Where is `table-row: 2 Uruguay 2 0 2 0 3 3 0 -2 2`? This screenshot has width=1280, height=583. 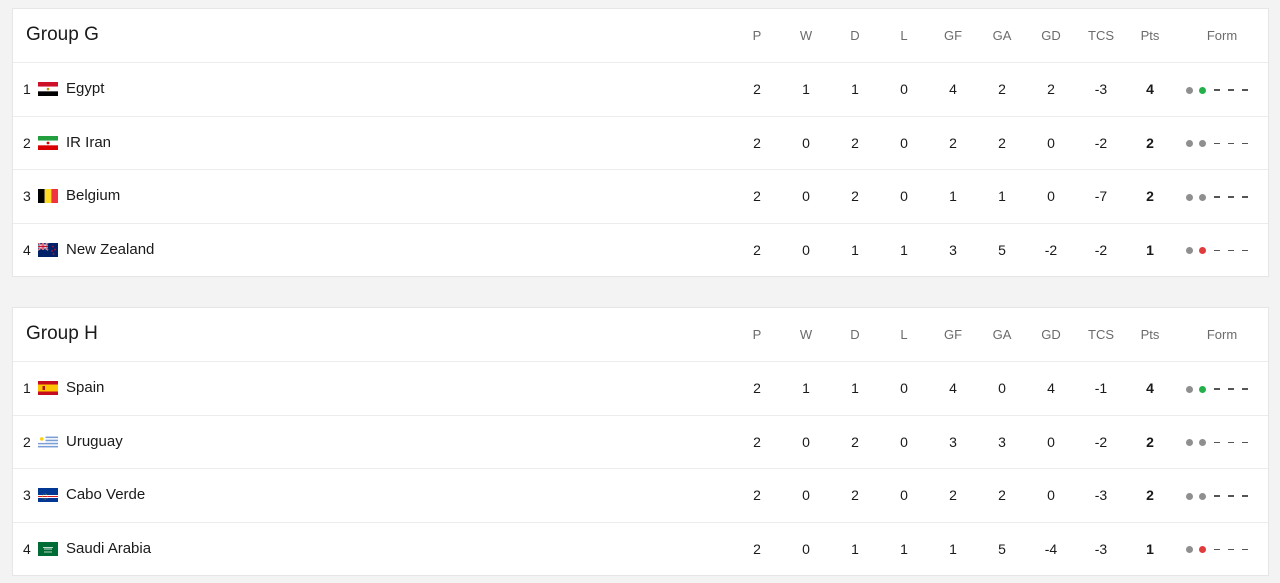
table-row: 2 Uruguay 2 0 2 0 3 3 0 -2 2 is located at coordinates (640, 442).